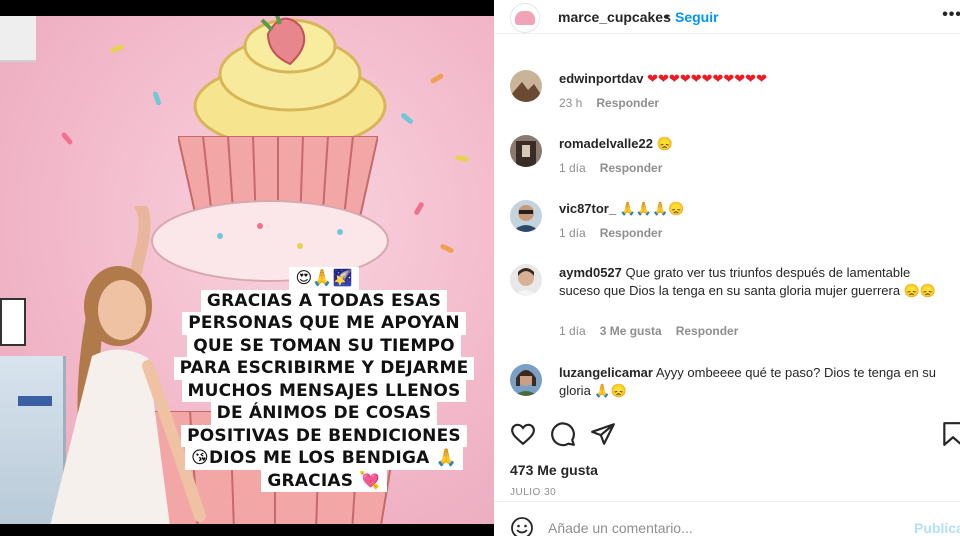 Image resolution: width=960 pixels, height=536 pixels. Describe the element at coordinates (324, 323) in the screenshot. I see `overlay-line: PERSONAS QUE ME APOYAN` at that location.